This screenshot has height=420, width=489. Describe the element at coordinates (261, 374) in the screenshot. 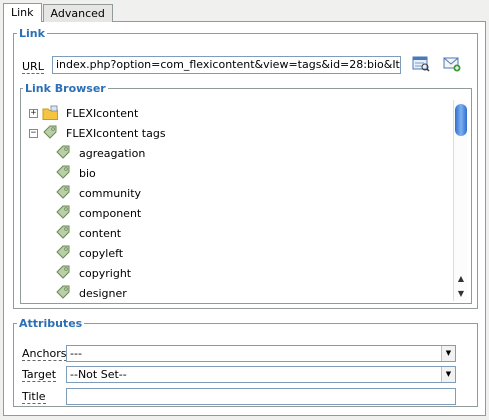

I see `target-select: --Not Set-- ▼` at that location.